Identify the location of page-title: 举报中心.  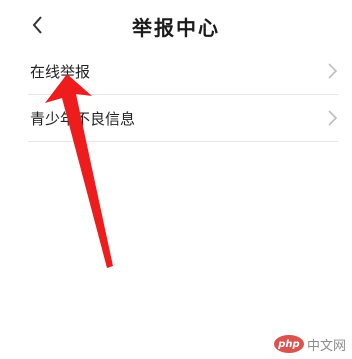
(176, 28).